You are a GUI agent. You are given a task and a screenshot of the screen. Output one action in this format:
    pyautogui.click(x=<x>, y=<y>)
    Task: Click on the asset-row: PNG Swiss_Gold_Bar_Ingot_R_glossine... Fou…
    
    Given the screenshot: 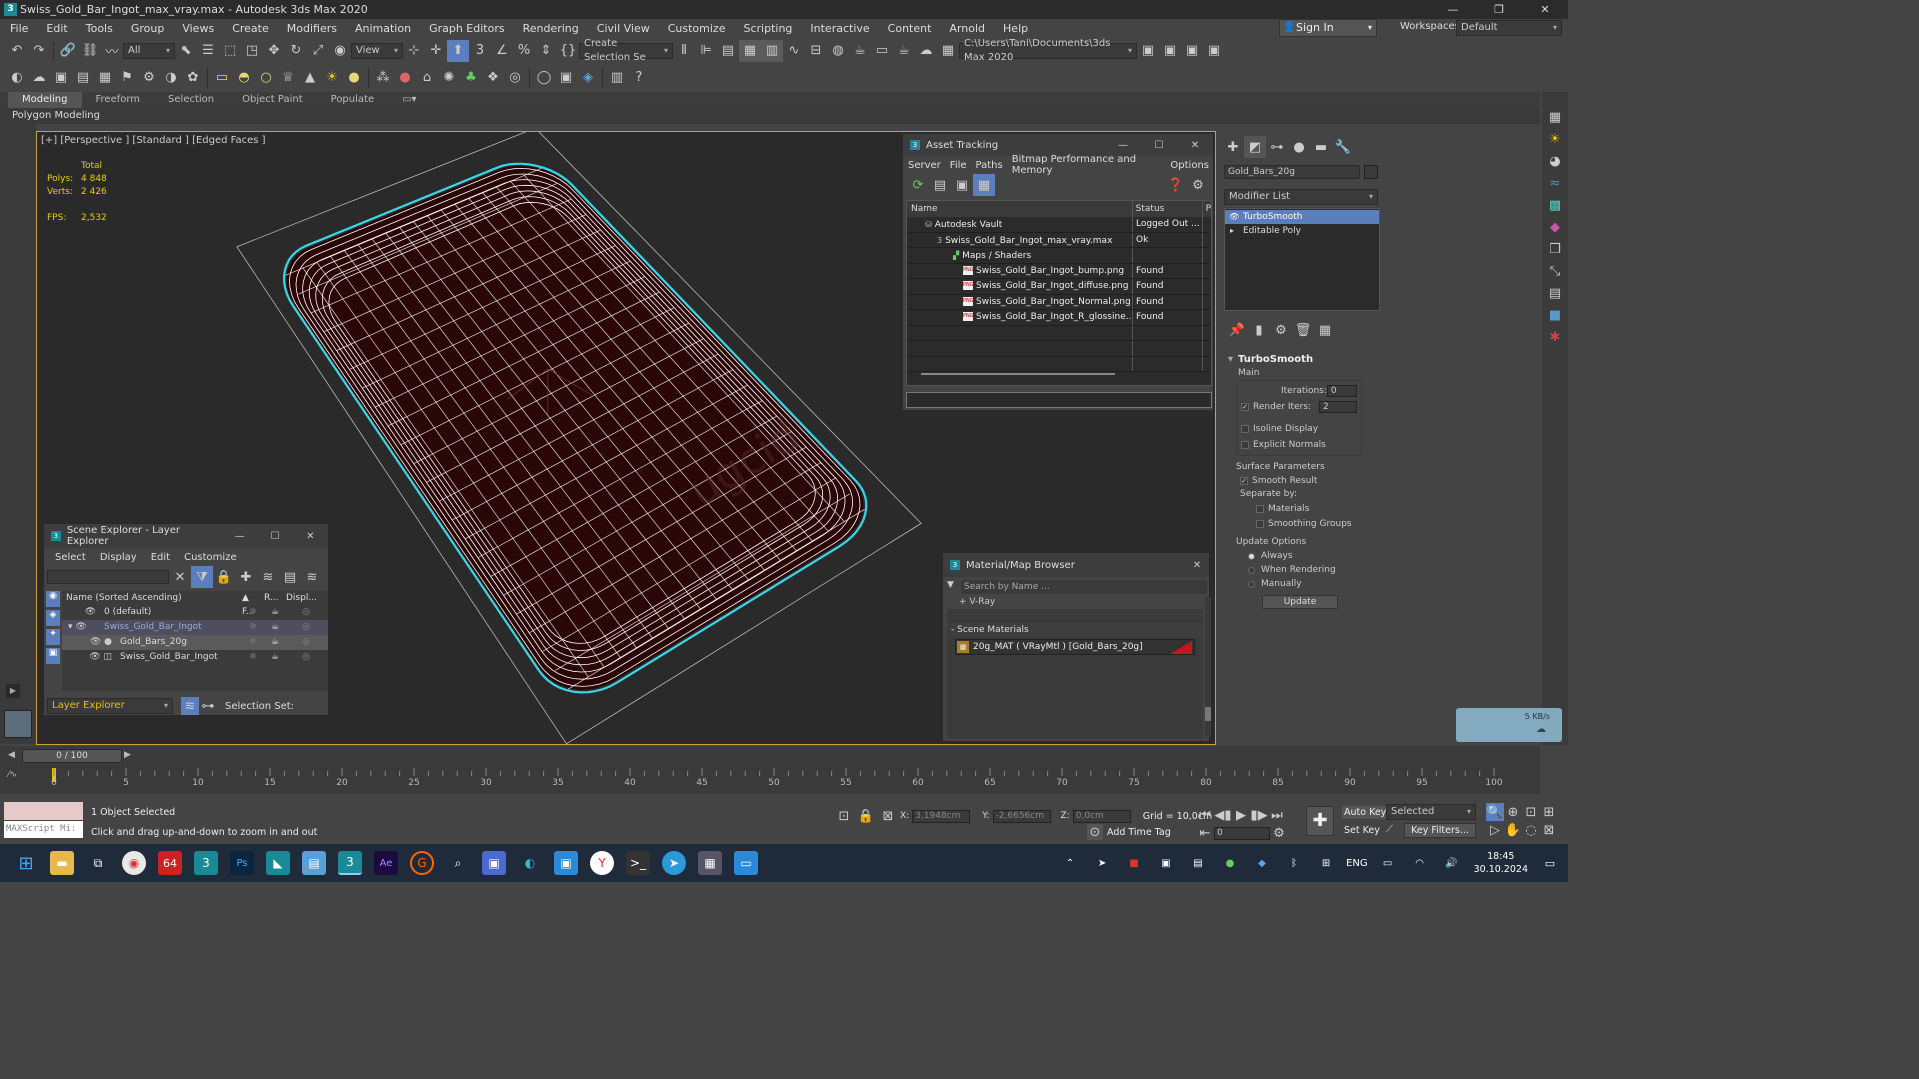 What is the action you would take?
    pyautogui.click(x=1059, y=318)
    